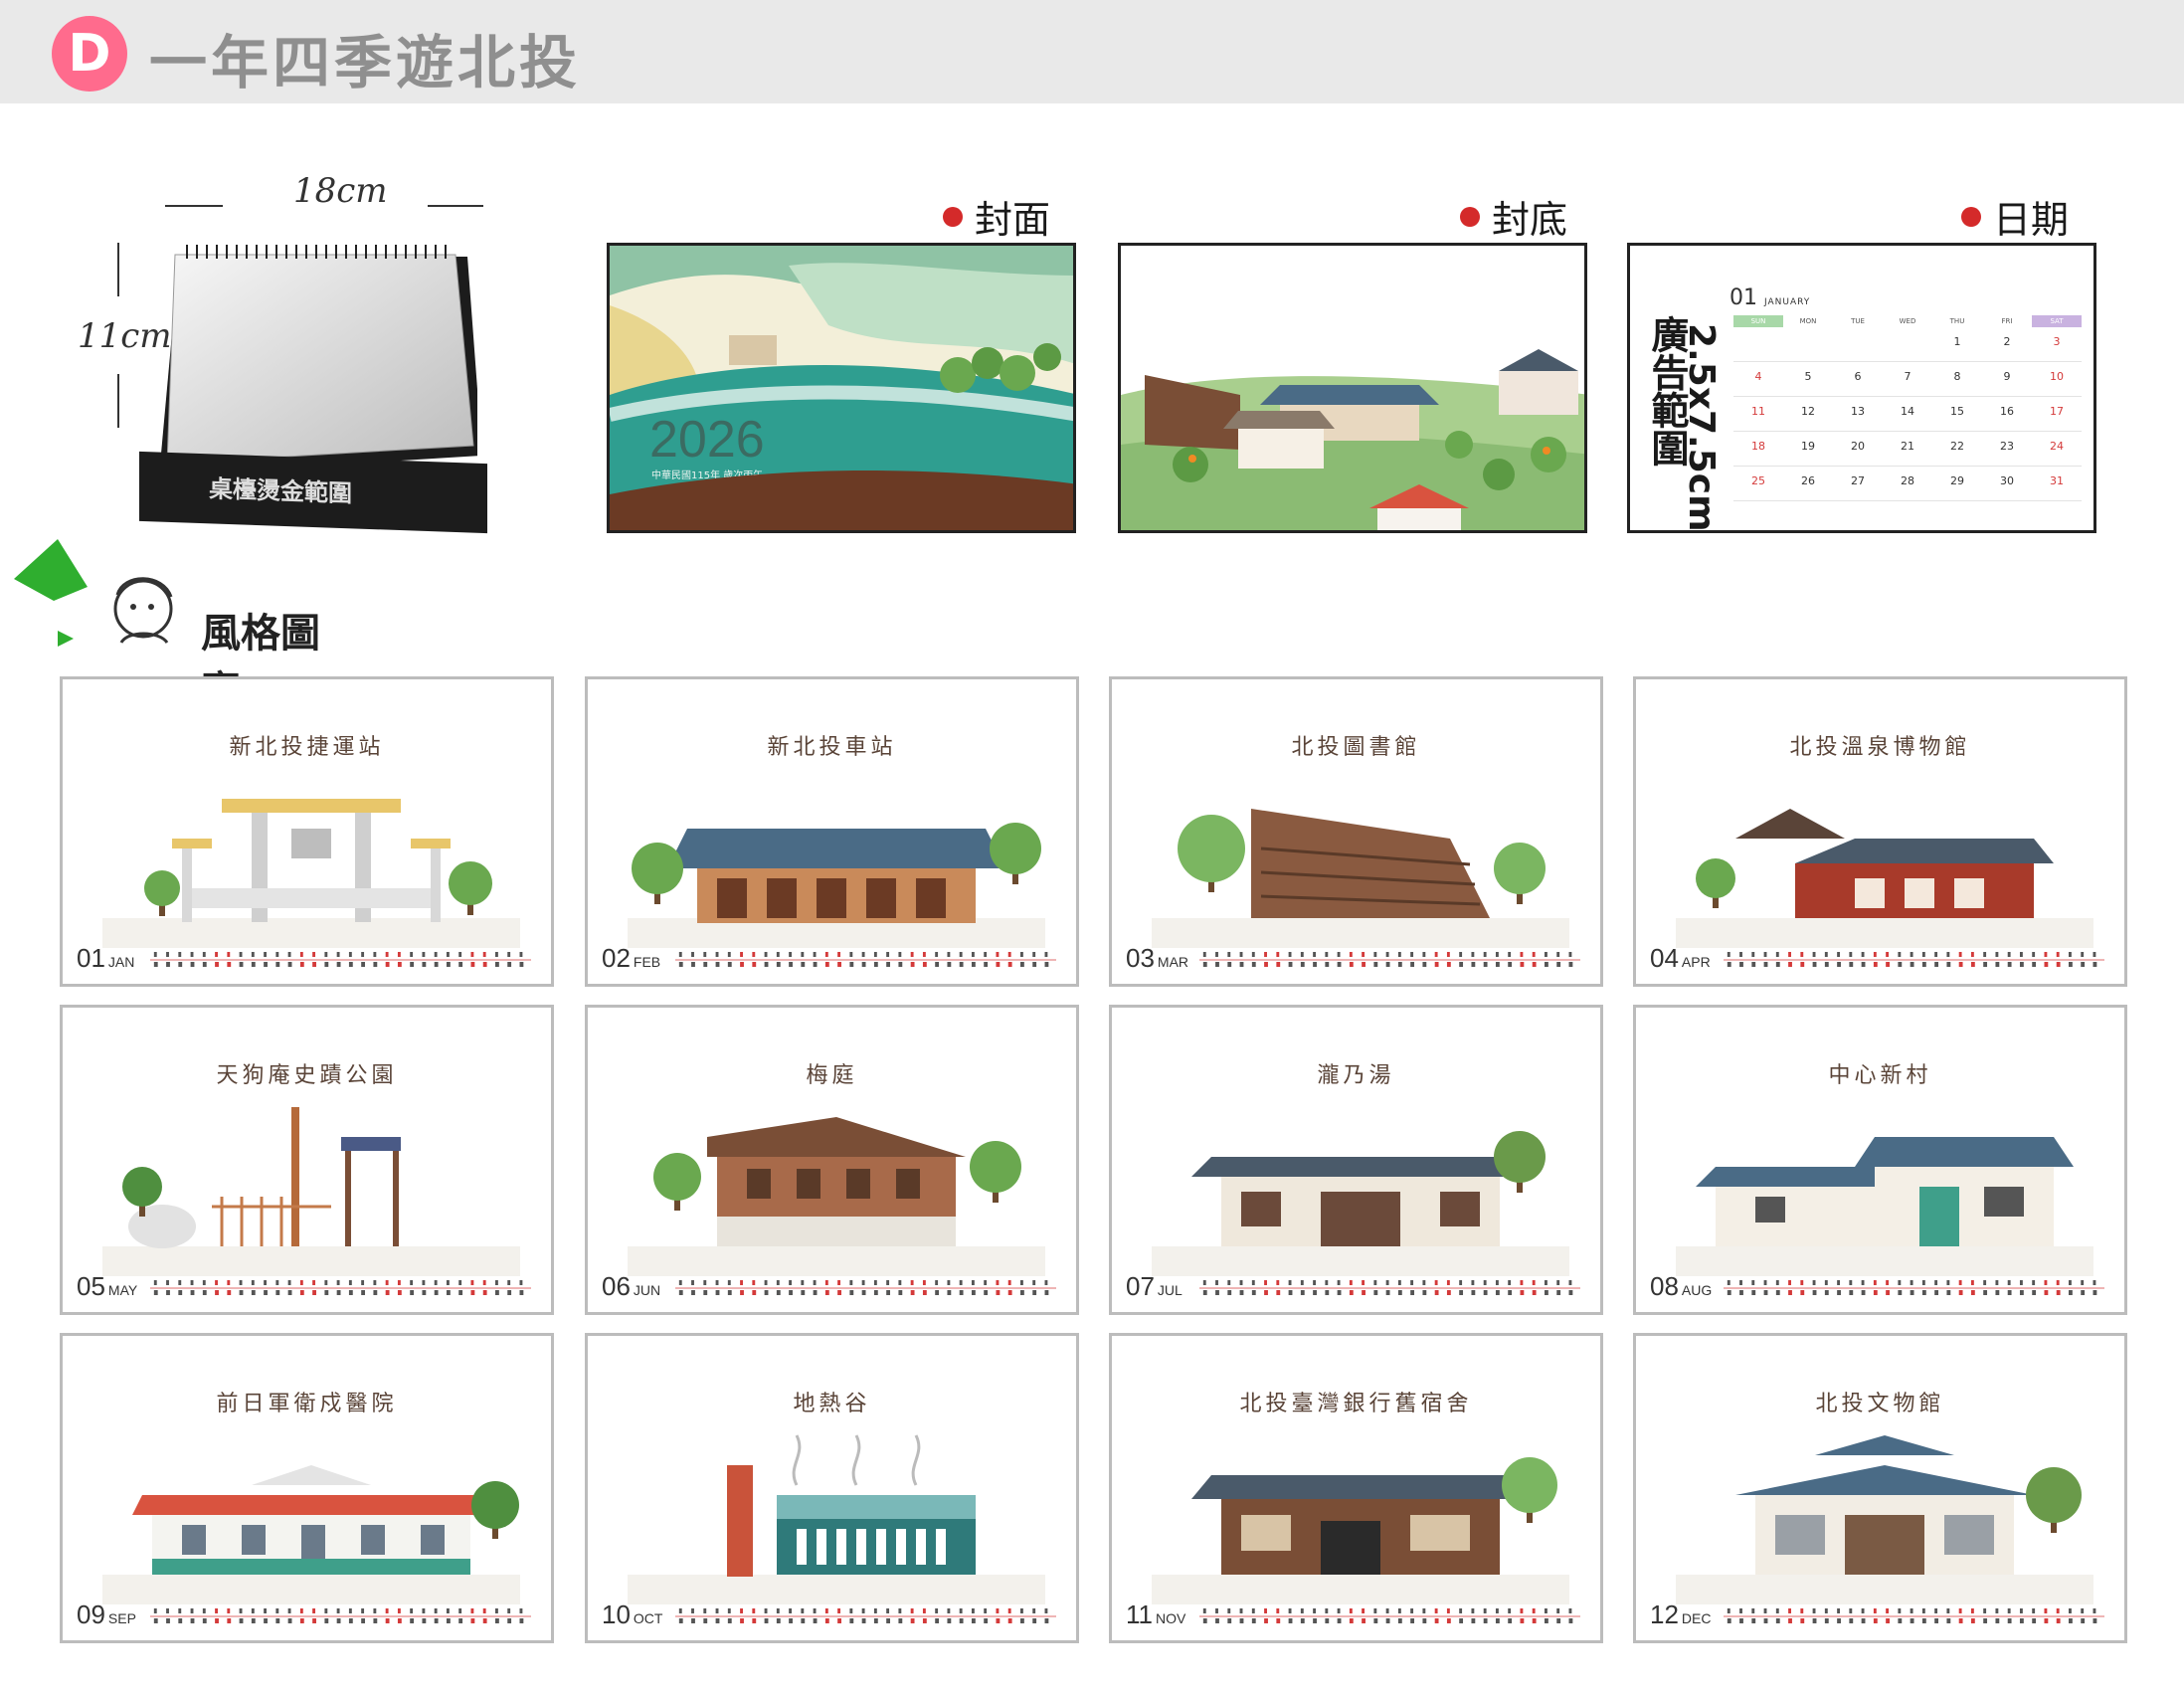 The image size is (2184, 1693). Describe the element at coordinates (1907, 321) in the screenshot. I see `weekday-3: WED` at that location.